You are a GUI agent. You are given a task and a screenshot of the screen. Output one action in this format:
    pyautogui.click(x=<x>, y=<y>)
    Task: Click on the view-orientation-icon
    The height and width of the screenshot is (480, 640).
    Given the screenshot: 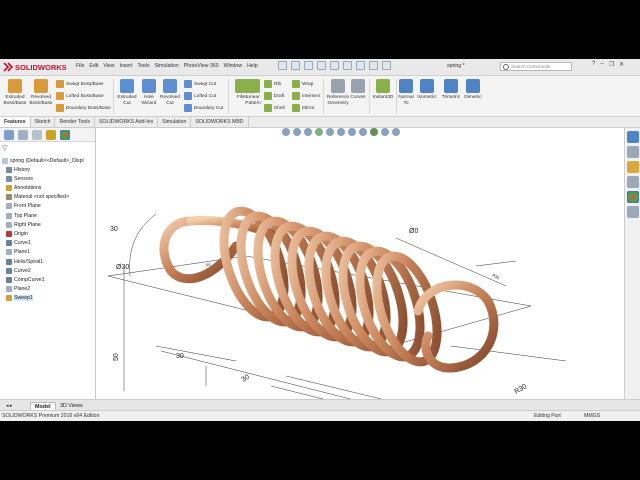 What is the action you would take?
    pyautogui.click(x=341, y=132)
    